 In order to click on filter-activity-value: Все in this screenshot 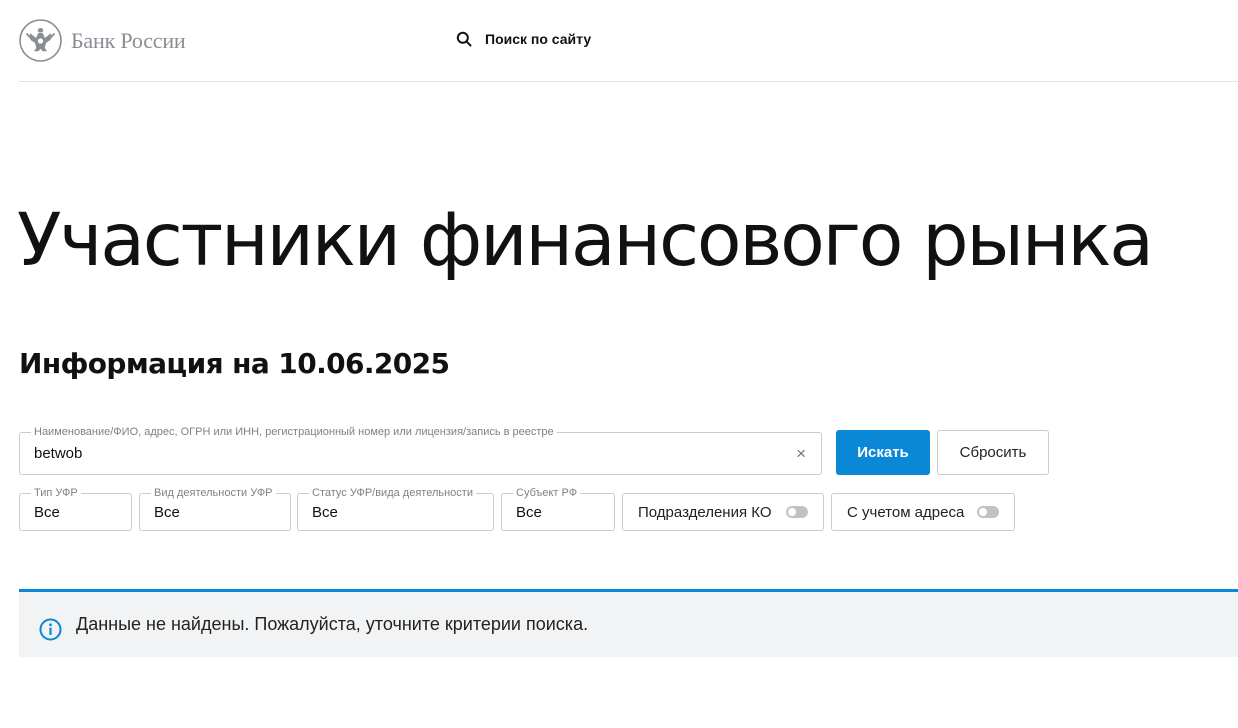, I will do `click(167, 512)`.